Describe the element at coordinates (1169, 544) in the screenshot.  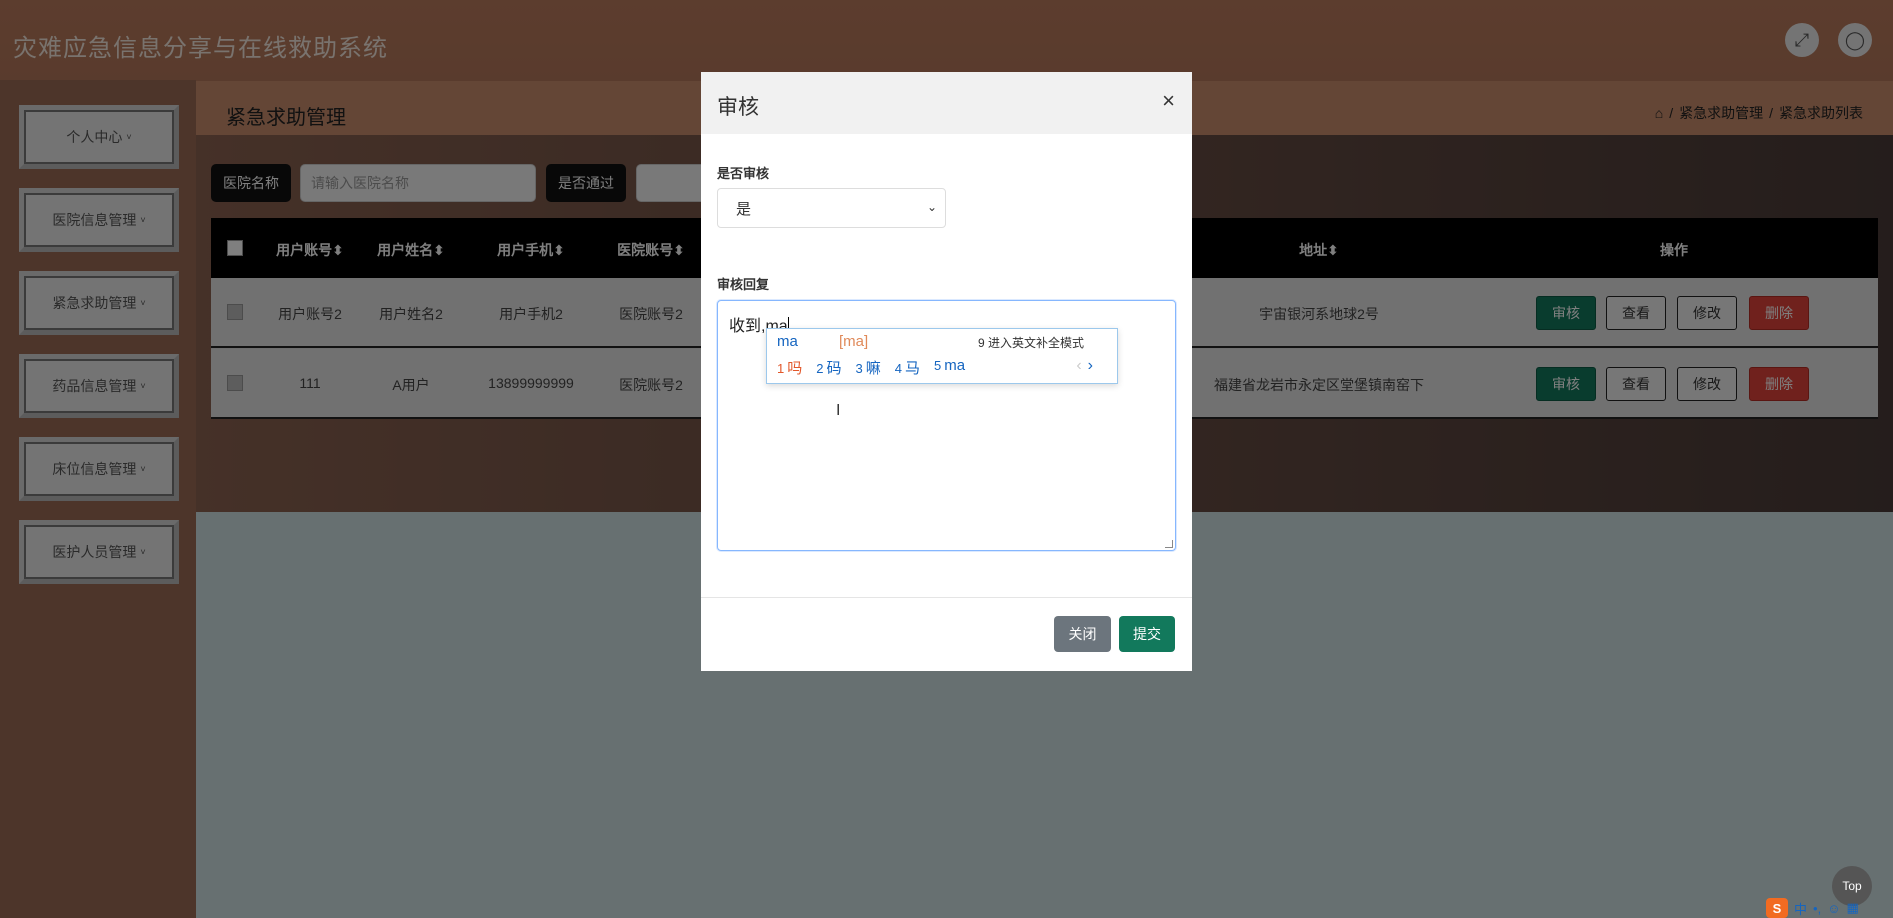
I see `resize-handle-icon` at that location.